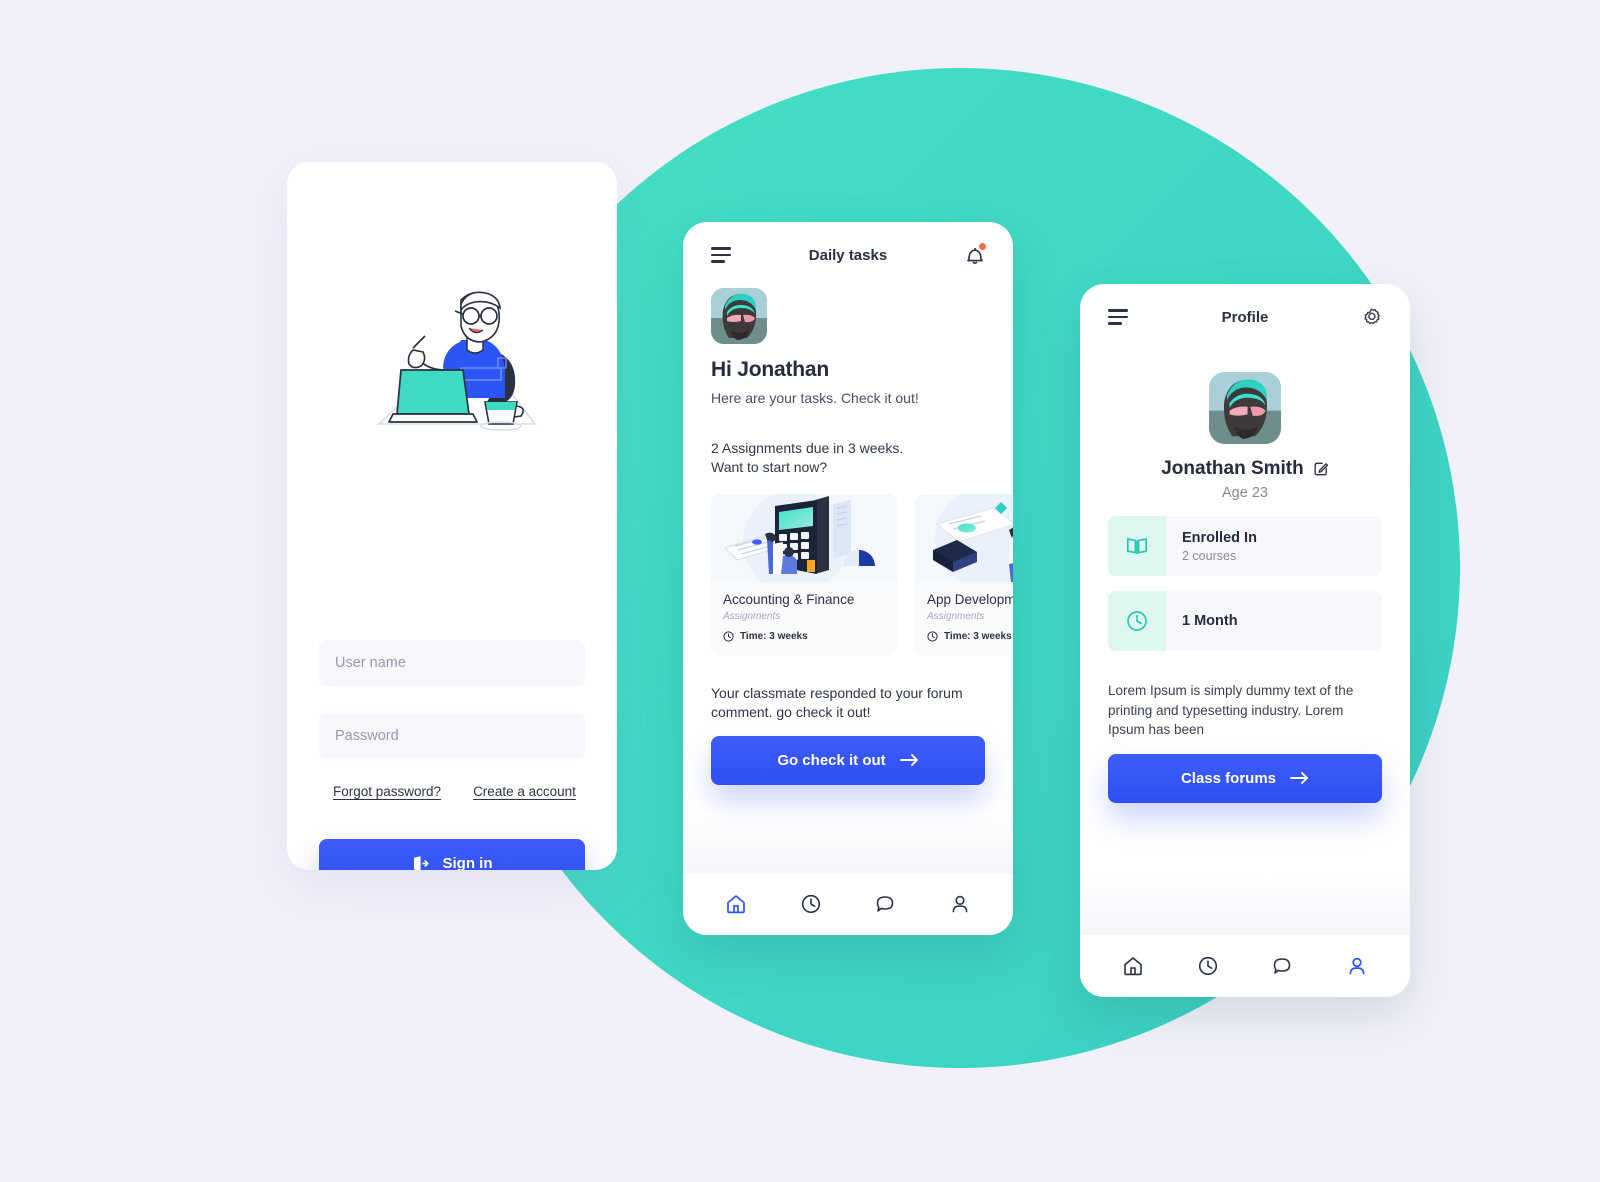 The image size is (1600, 1182). What do you see at coordinates (837, 692) in the screenshot?
I see `forum-note-line1: Your classmate responded to your forum` at bounding box center [837, 692].